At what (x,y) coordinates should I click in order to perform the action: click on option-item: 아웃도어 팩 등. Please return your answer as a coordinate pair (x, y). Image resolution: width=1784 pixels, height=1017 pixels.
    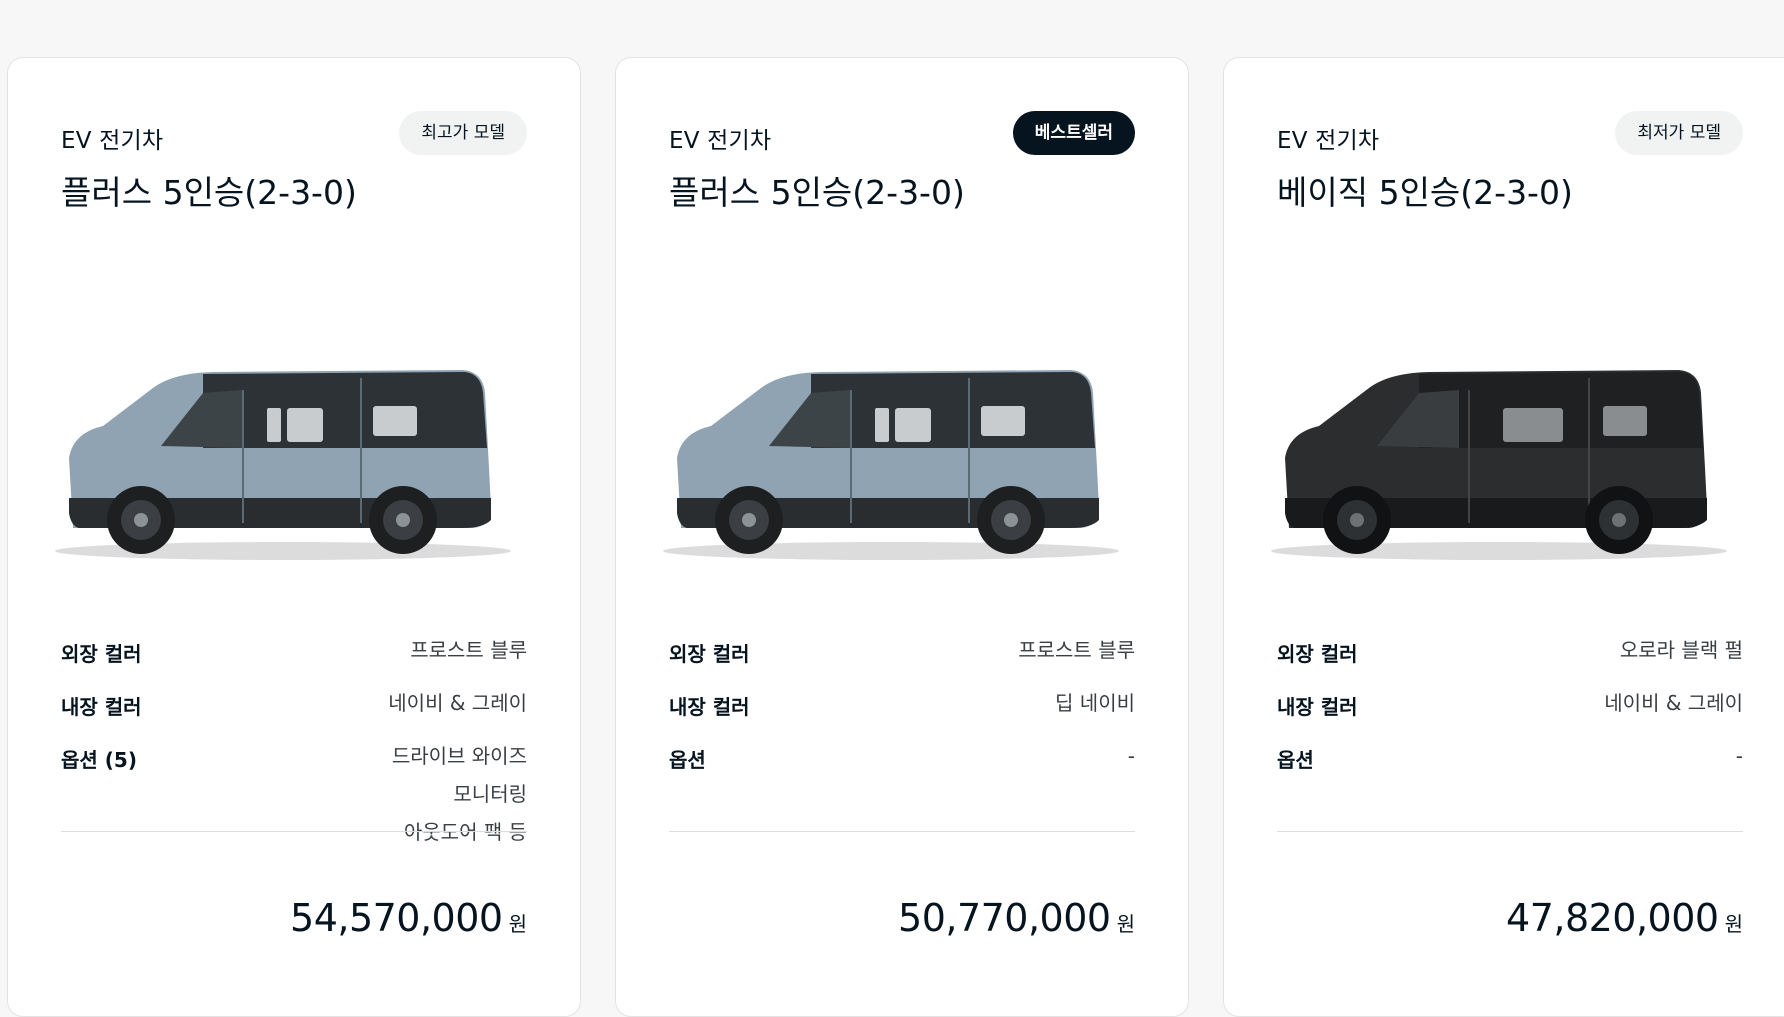
    Looking at the image, I should click on (465, 832).